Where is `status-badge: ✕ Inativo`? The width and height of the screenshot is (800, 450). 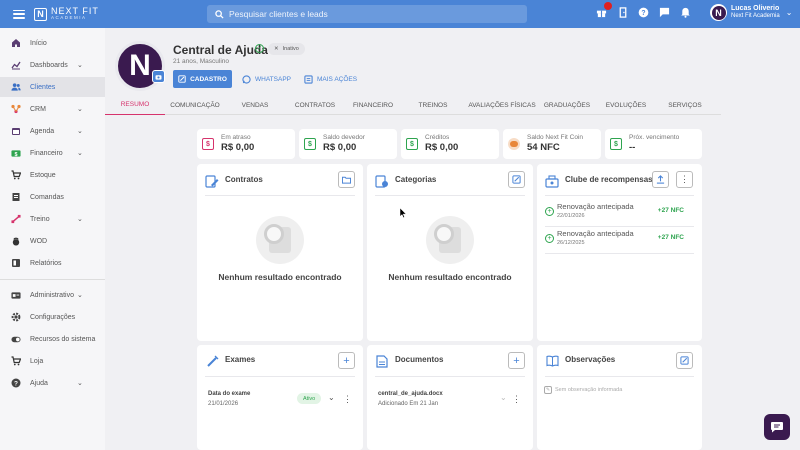 status-badge: ✕ Inativo is located at coordinates (286, 49).